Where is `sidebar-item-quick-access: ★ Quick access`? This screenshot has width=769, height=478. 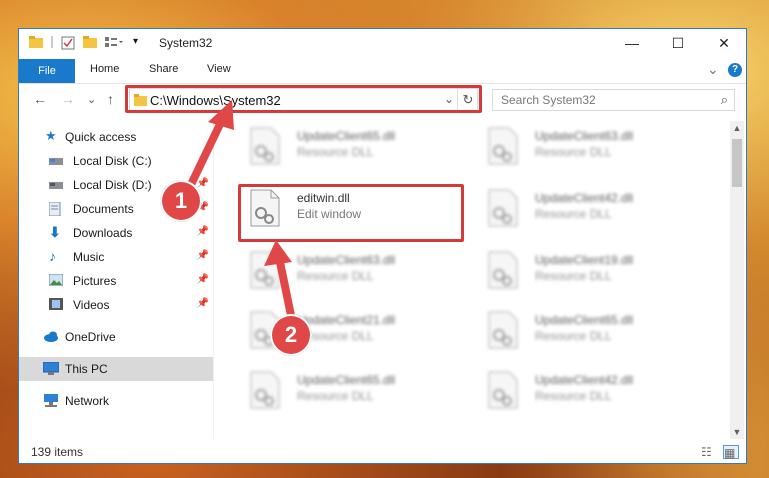 sidebar-item-quick-access: ★ Quick access is located at coordinates (116, 137).